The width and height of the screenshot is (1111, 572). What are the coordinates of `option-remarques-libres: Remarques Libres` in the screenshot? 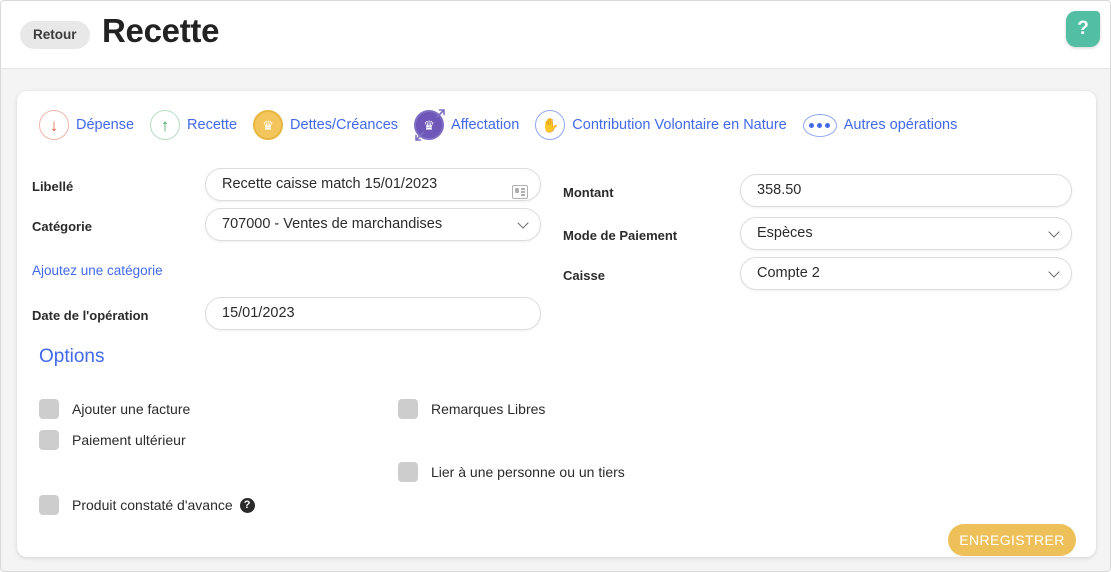 It's located at (471, 409).